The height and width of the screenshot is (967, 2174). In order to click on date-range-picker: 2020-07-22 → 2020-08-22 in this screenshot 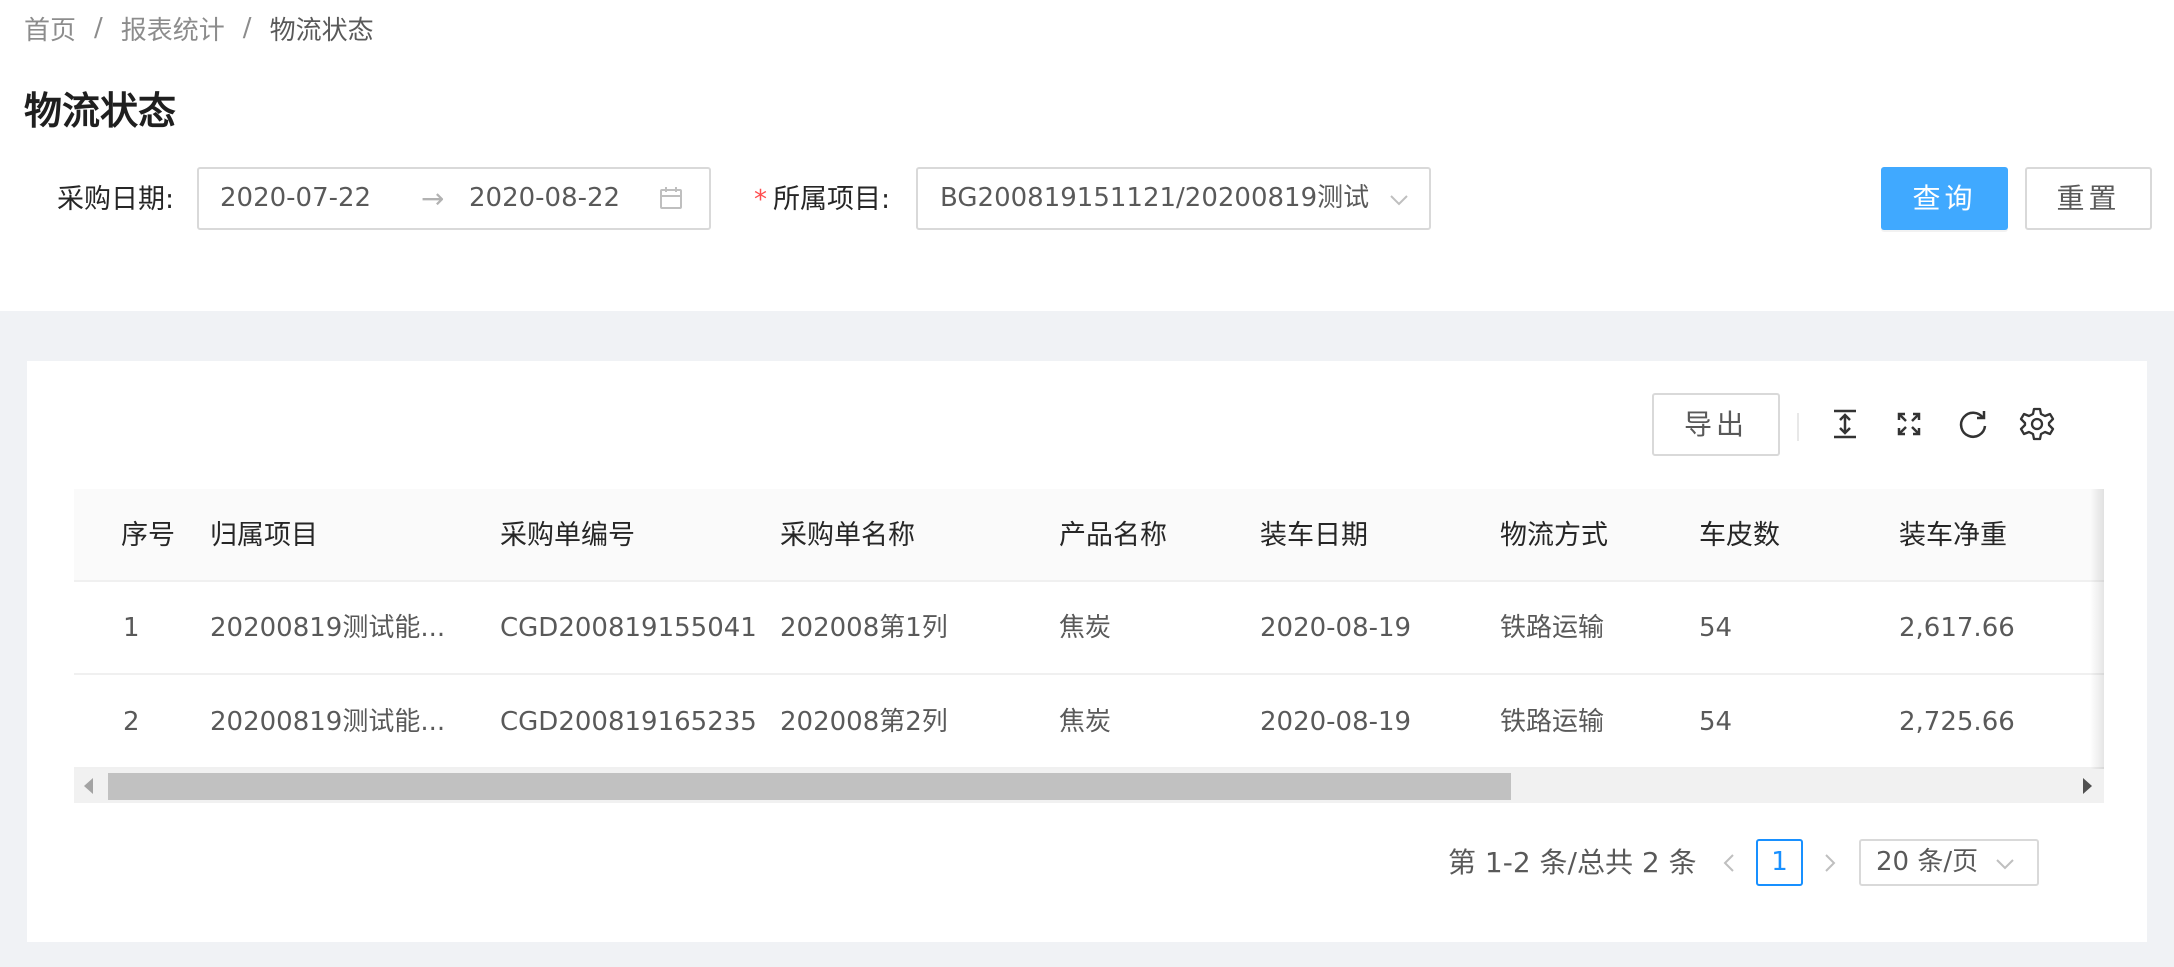, I will do `click(454, 198)`.